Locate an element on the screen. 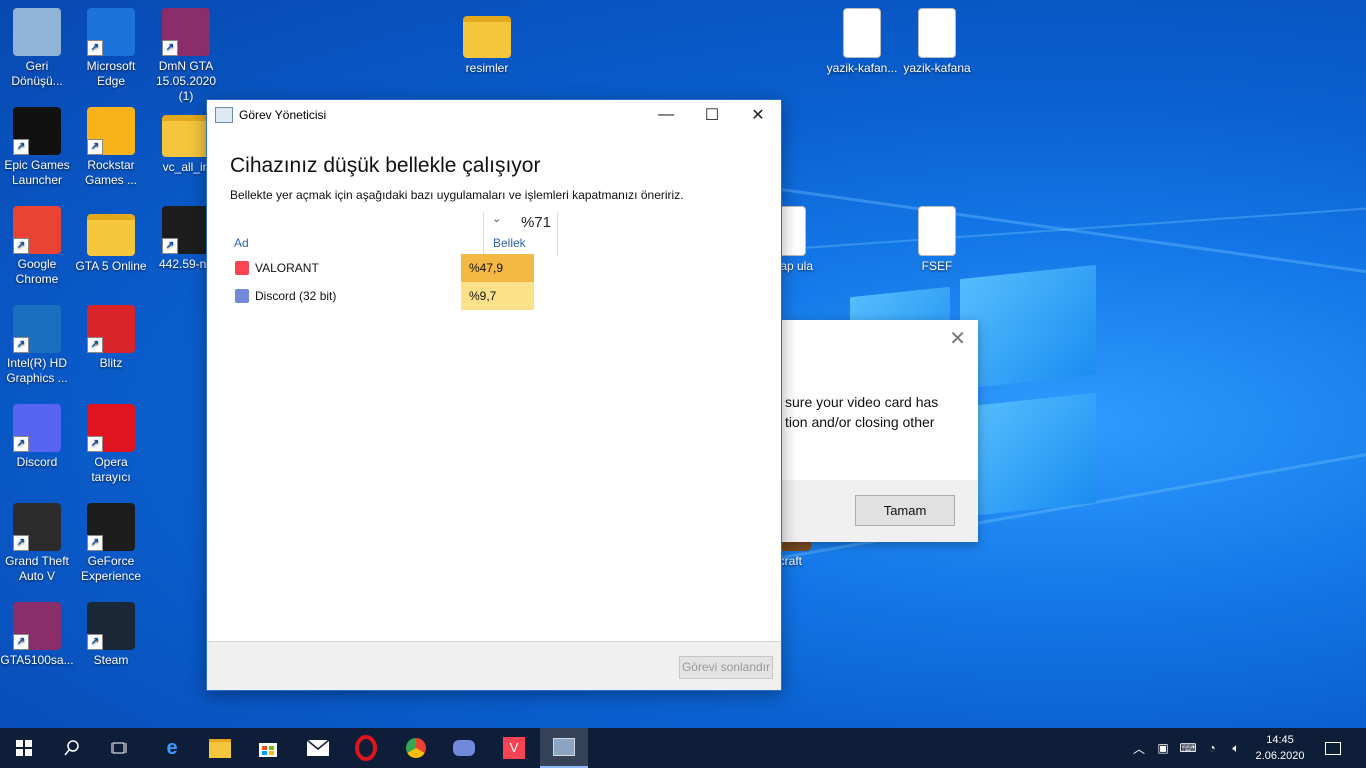 The width and height of the screenshot is (1366, 768). end-task-button: Görevi sonlandır is located at coordinates (726, 667).